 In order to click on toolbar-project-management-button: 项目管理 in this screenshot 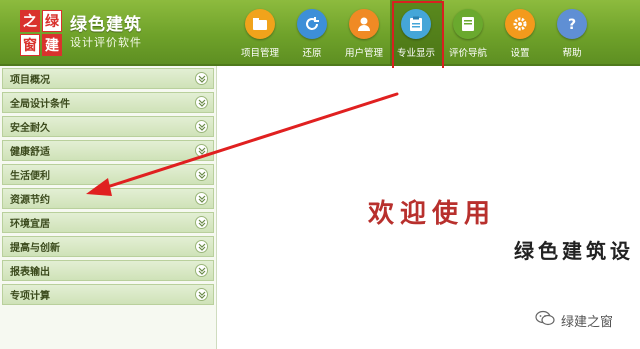, I will do `click(260, 33)`.